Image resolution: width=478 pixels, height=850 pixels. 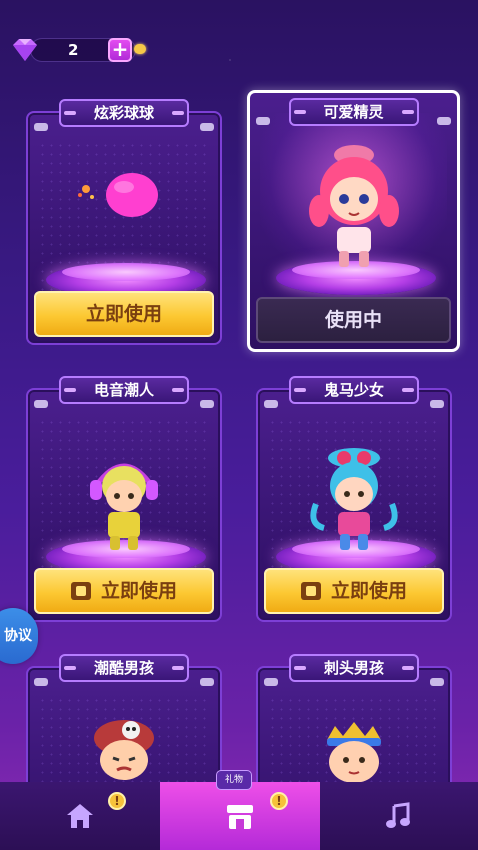 I want to click on add-gems-button: +, so click(x=120, y=50).